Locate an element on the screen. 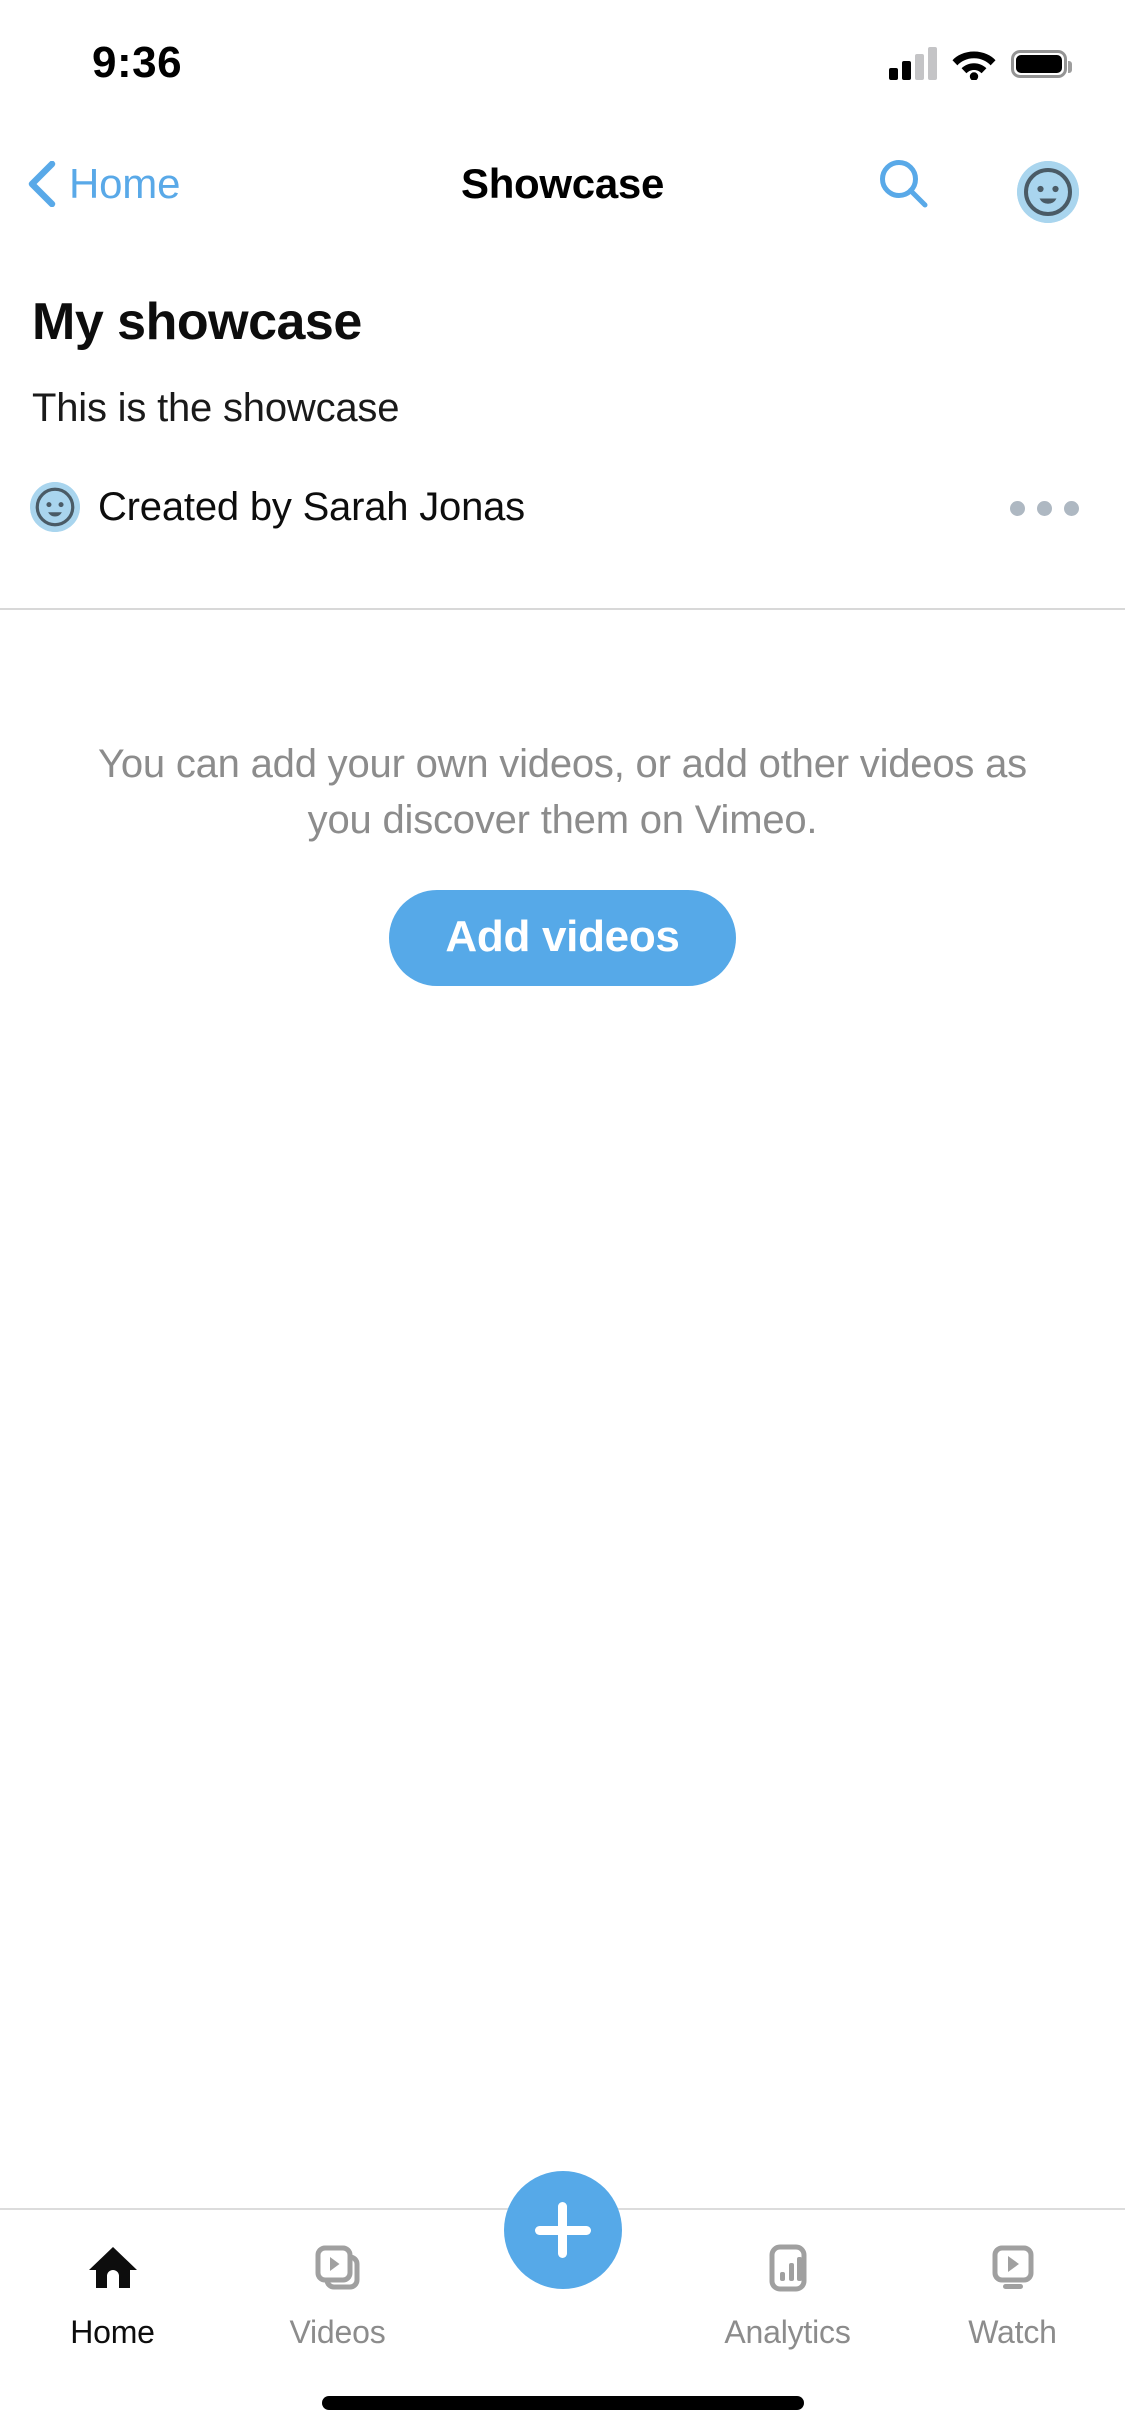 The image size is (1125, 2436). add-button is located at coordinates (562, 2230).